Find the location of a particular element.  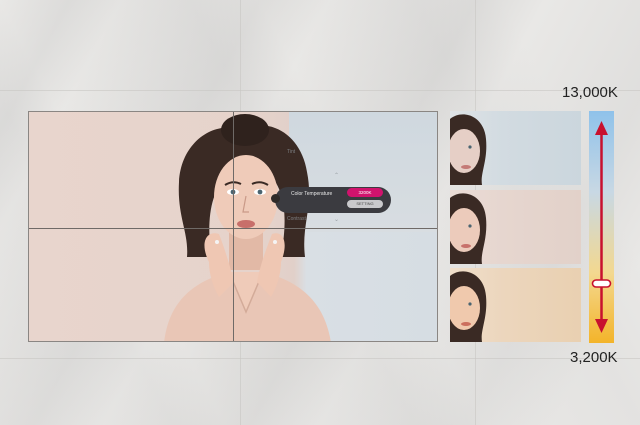

scale-min-label: 3,200K is located at coordinates (594, 357).